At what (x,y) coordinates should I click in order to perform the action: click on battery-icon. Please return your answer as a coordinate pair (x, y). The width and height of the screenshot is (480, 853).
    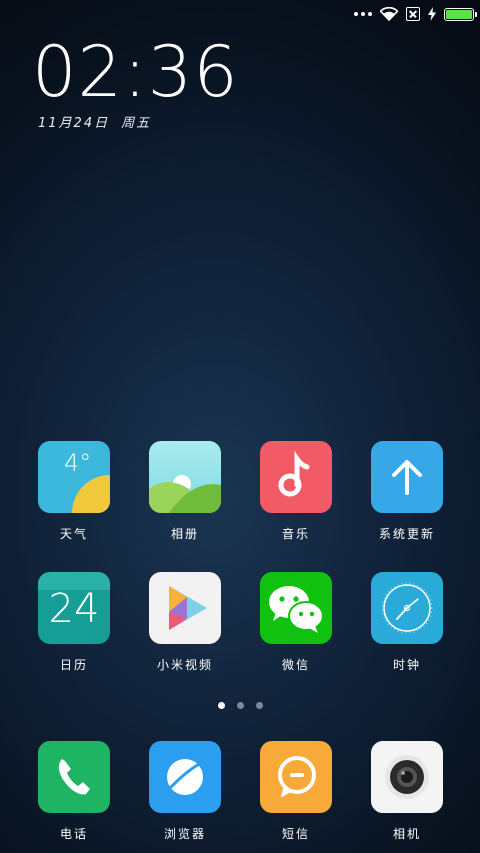
    Looking at the image, I should click on (460, 14).